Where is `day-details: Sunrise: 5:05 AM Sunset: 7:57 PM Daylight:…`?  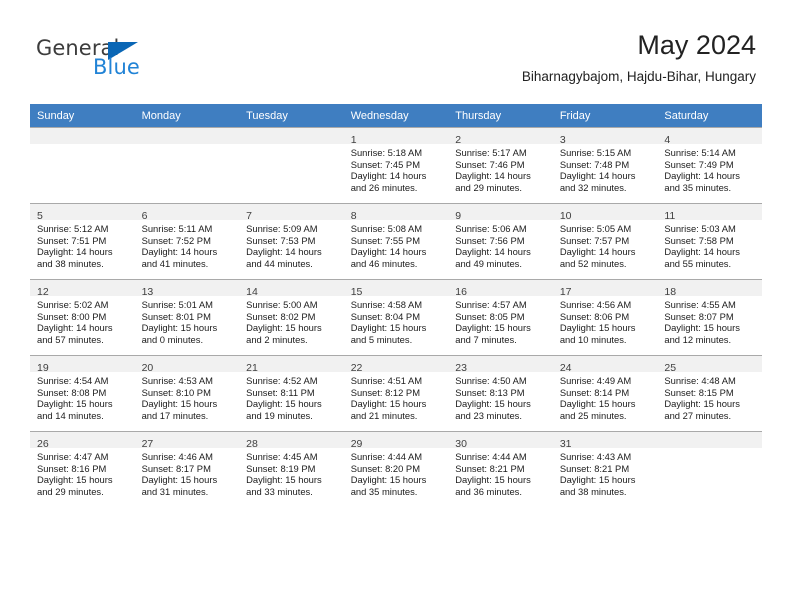 day-details: Sunrise: 5:05 AM Sunset: 7:57 PM Daylight:… is located at coordinates (605, 244).